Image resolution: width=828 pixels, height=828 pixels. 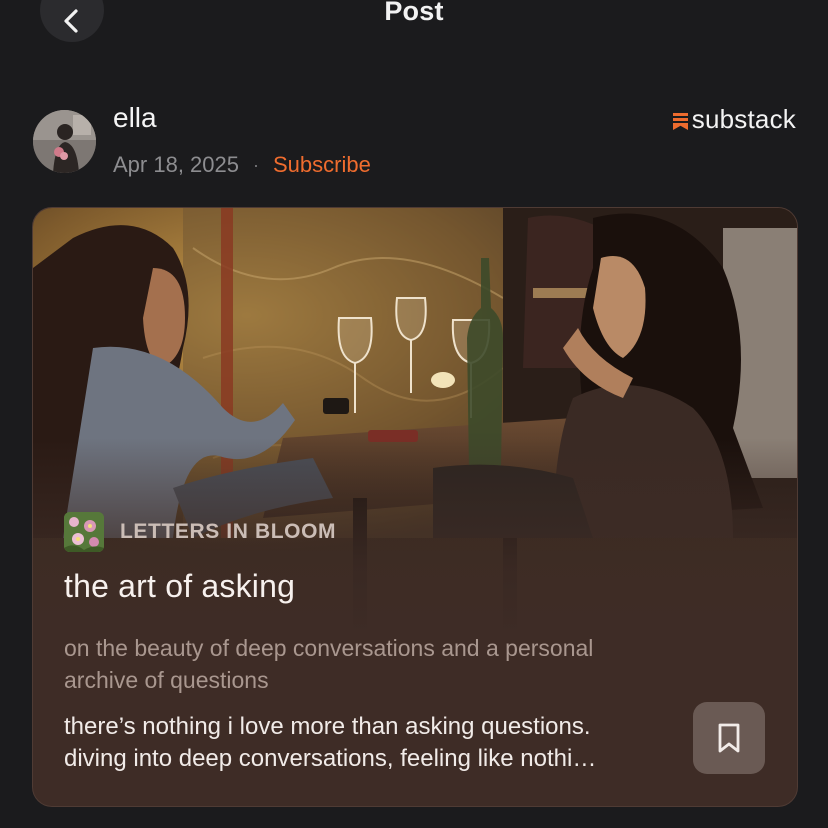 I want to click on author-name: ella, so click(x=135, y=118).